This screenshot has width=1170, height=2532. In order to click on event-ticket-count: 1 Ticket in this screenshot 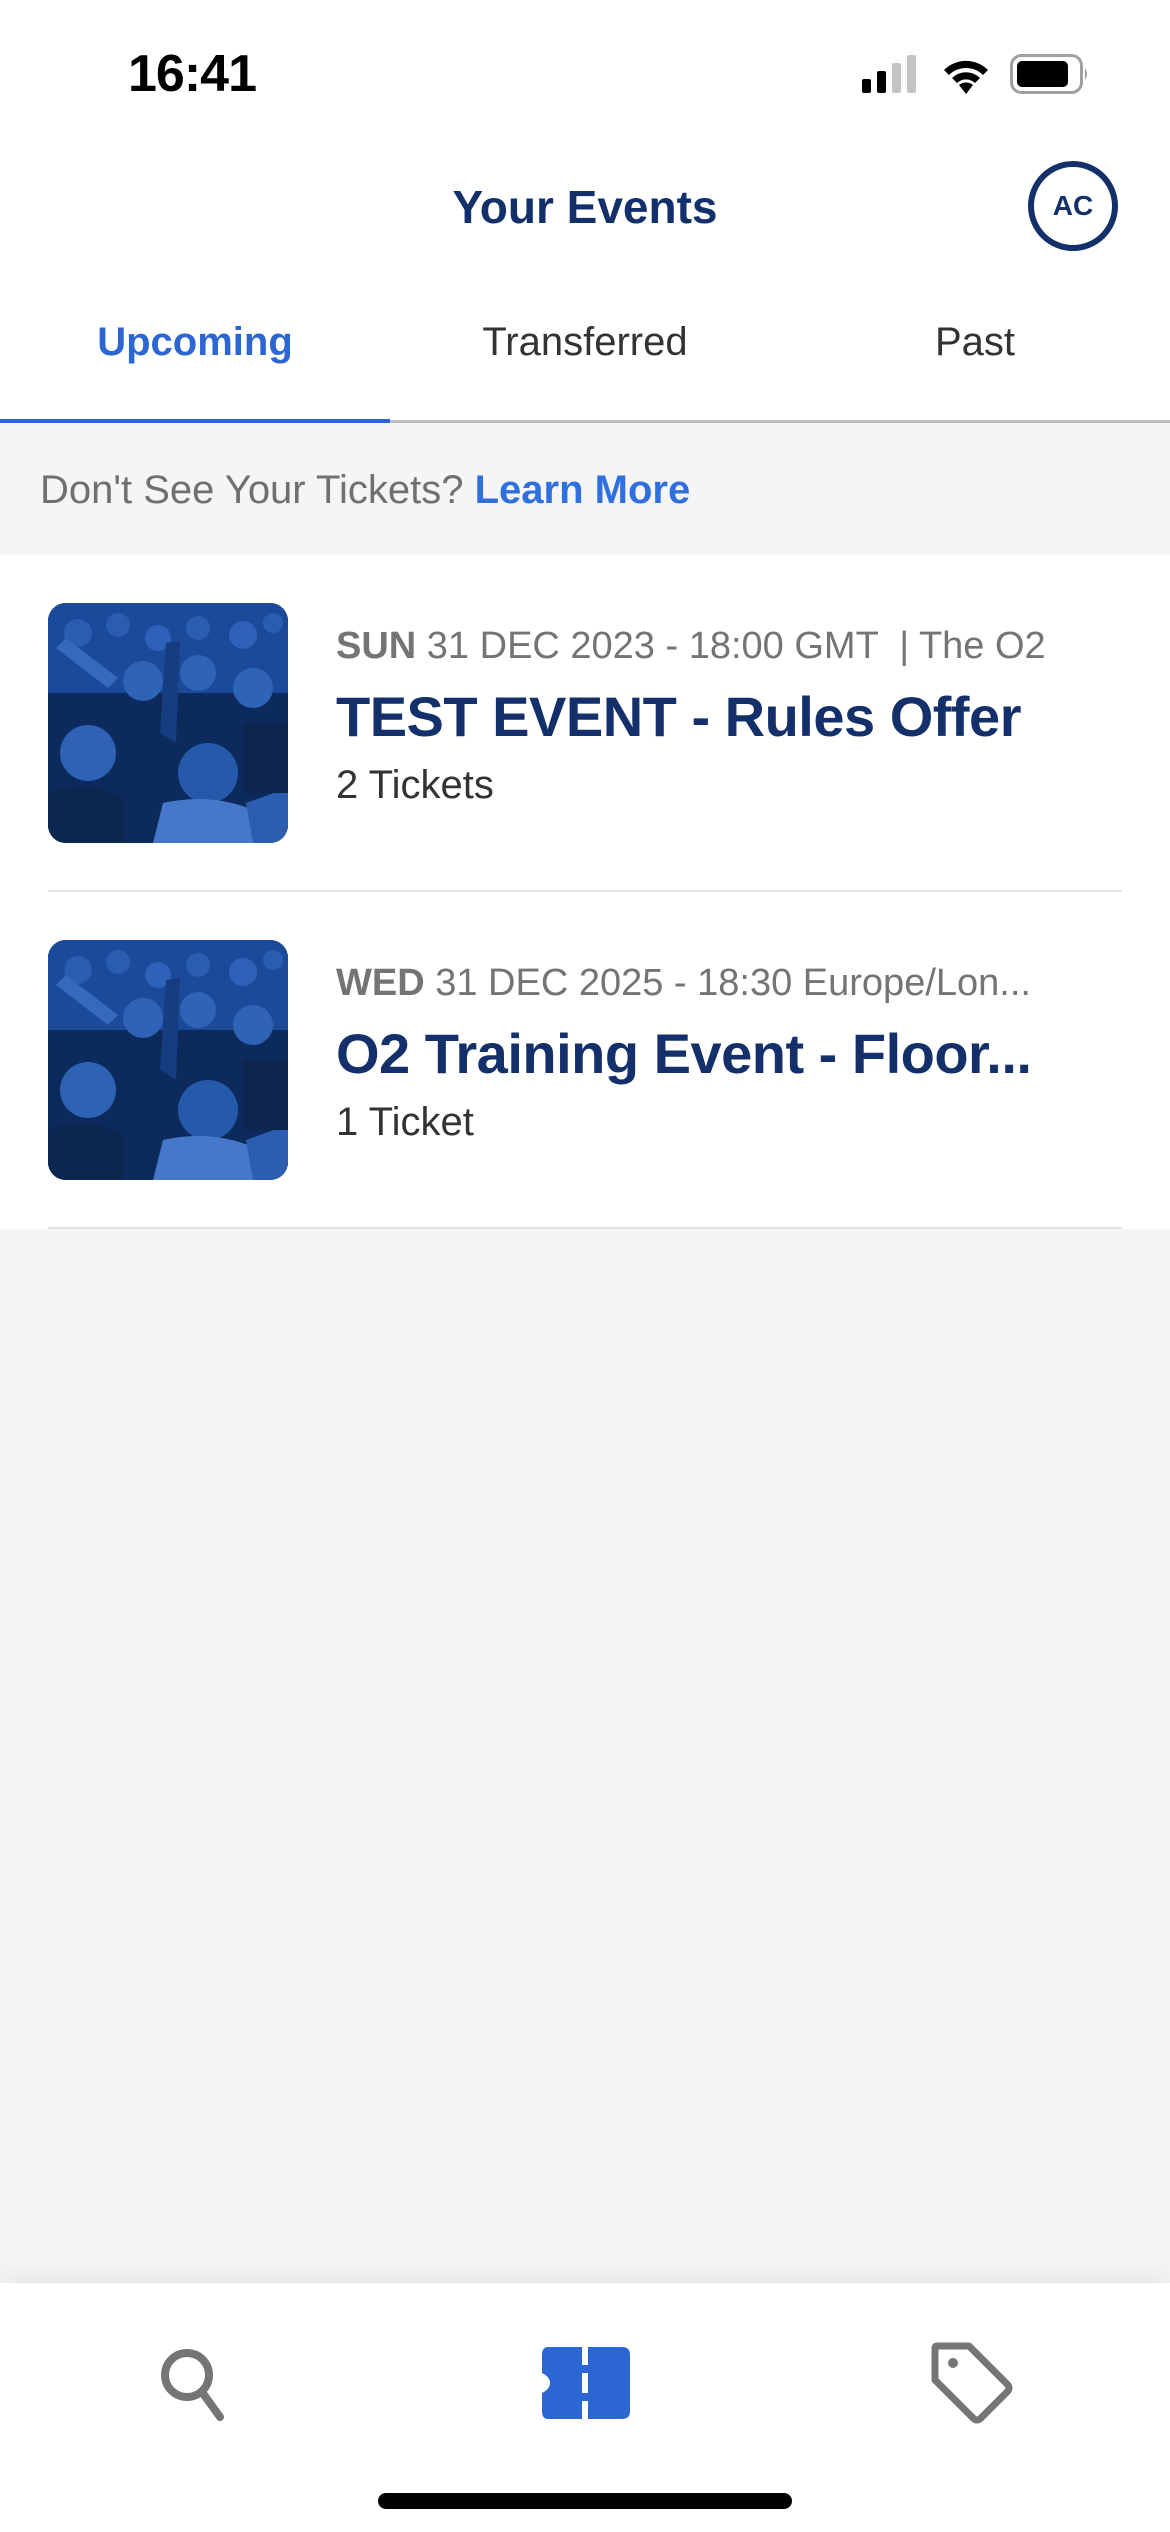, I will do `click(405, 1122)`.